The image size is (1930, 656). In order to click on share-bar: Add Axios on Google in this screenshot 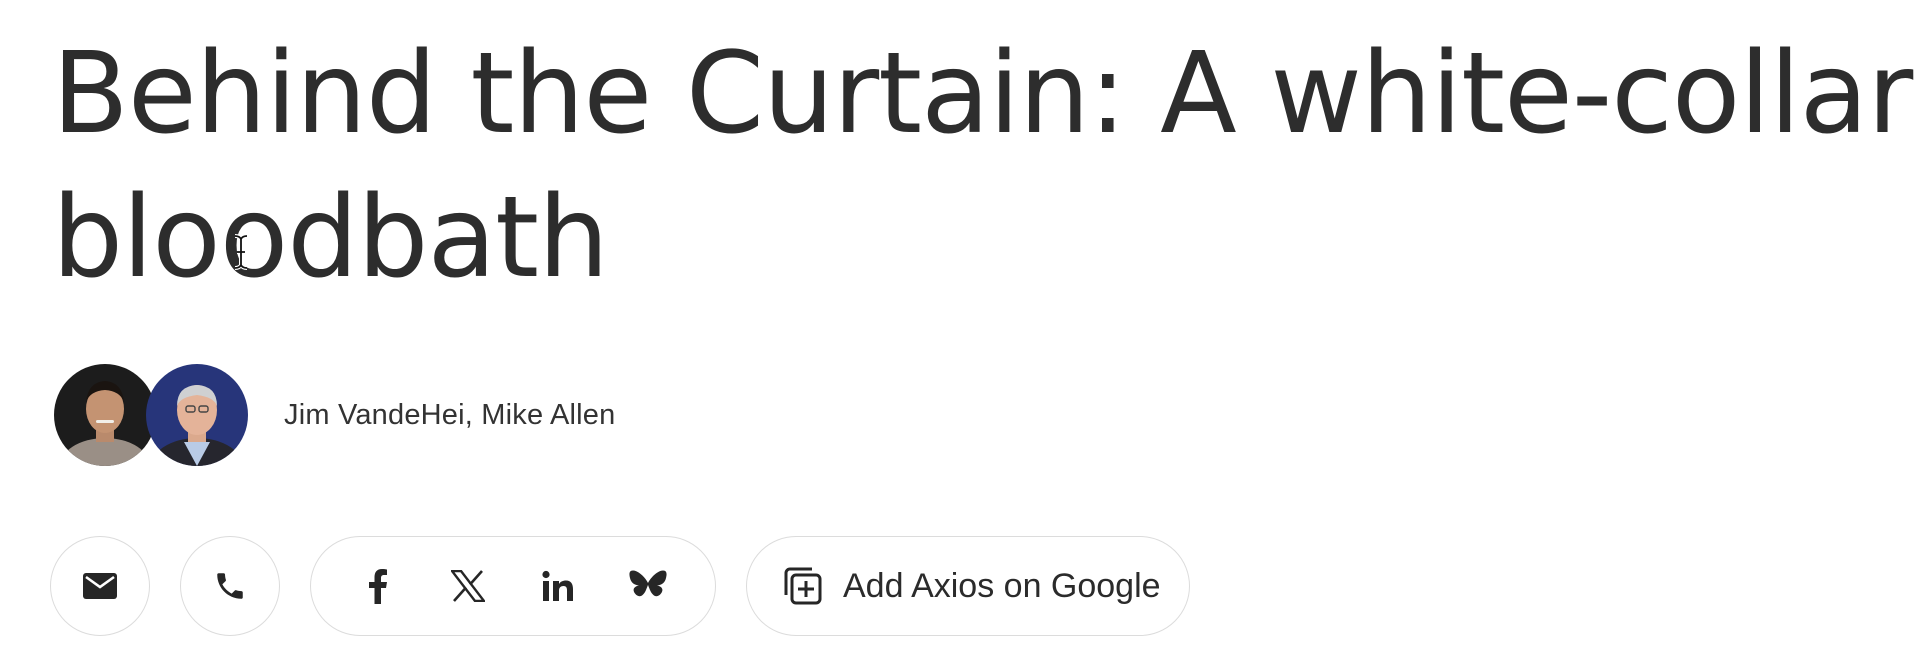, I will do `click(620, 586)`.